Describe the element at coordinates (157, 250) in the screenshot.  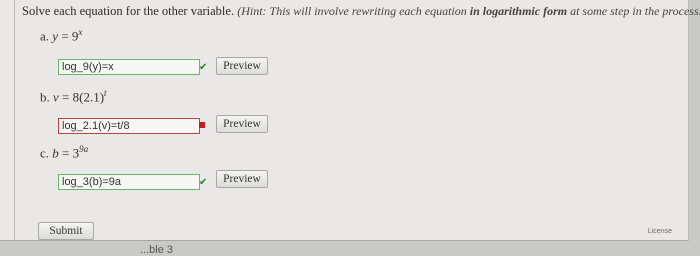
I see `cut-off-text: ...ble 3` at that location.